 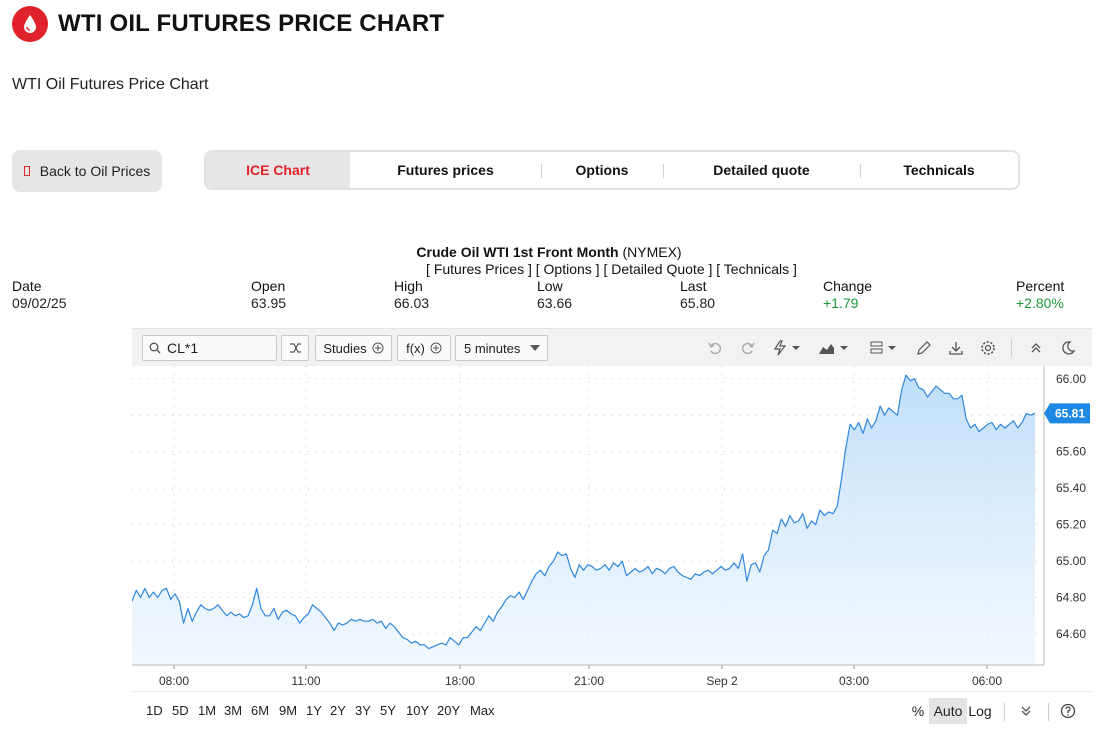 I want to click on range-1y: 1Y, so click(x=314, y=710).